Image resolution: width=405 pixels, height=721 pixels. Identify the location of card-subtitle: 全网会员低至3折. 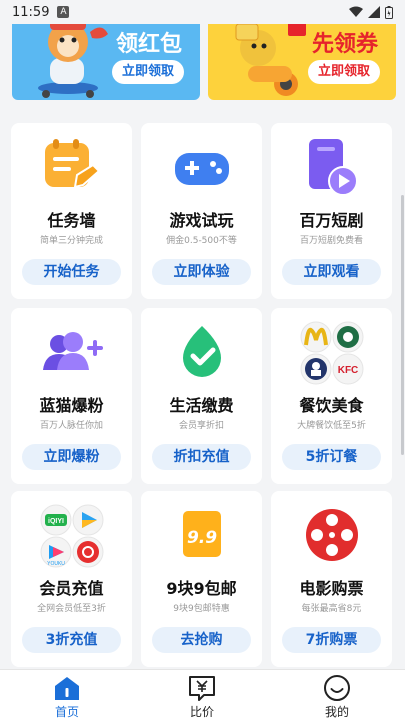
(71, 609).